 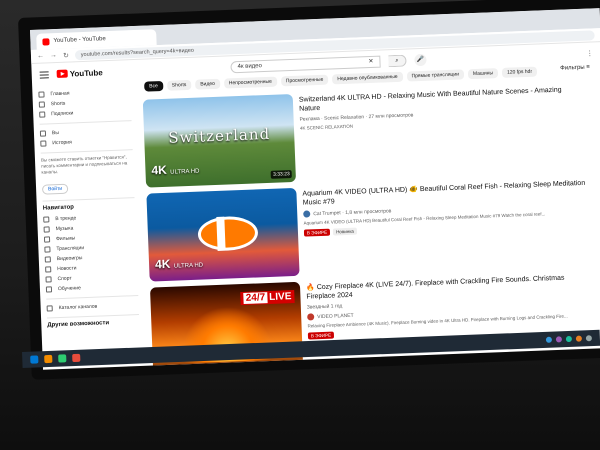 I want to click on thumbnail-live-badge: 24/7 LIVE, so click(x=267, y=298).